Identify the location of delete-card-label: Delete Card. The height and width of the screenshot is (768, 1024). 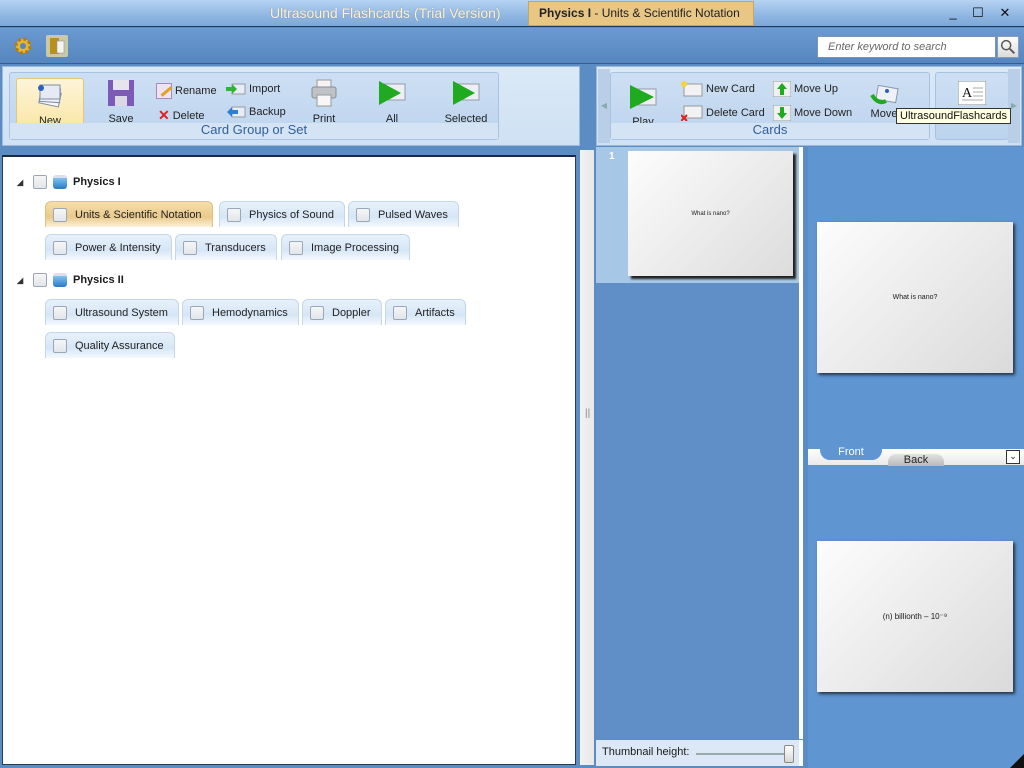
(735, 113).